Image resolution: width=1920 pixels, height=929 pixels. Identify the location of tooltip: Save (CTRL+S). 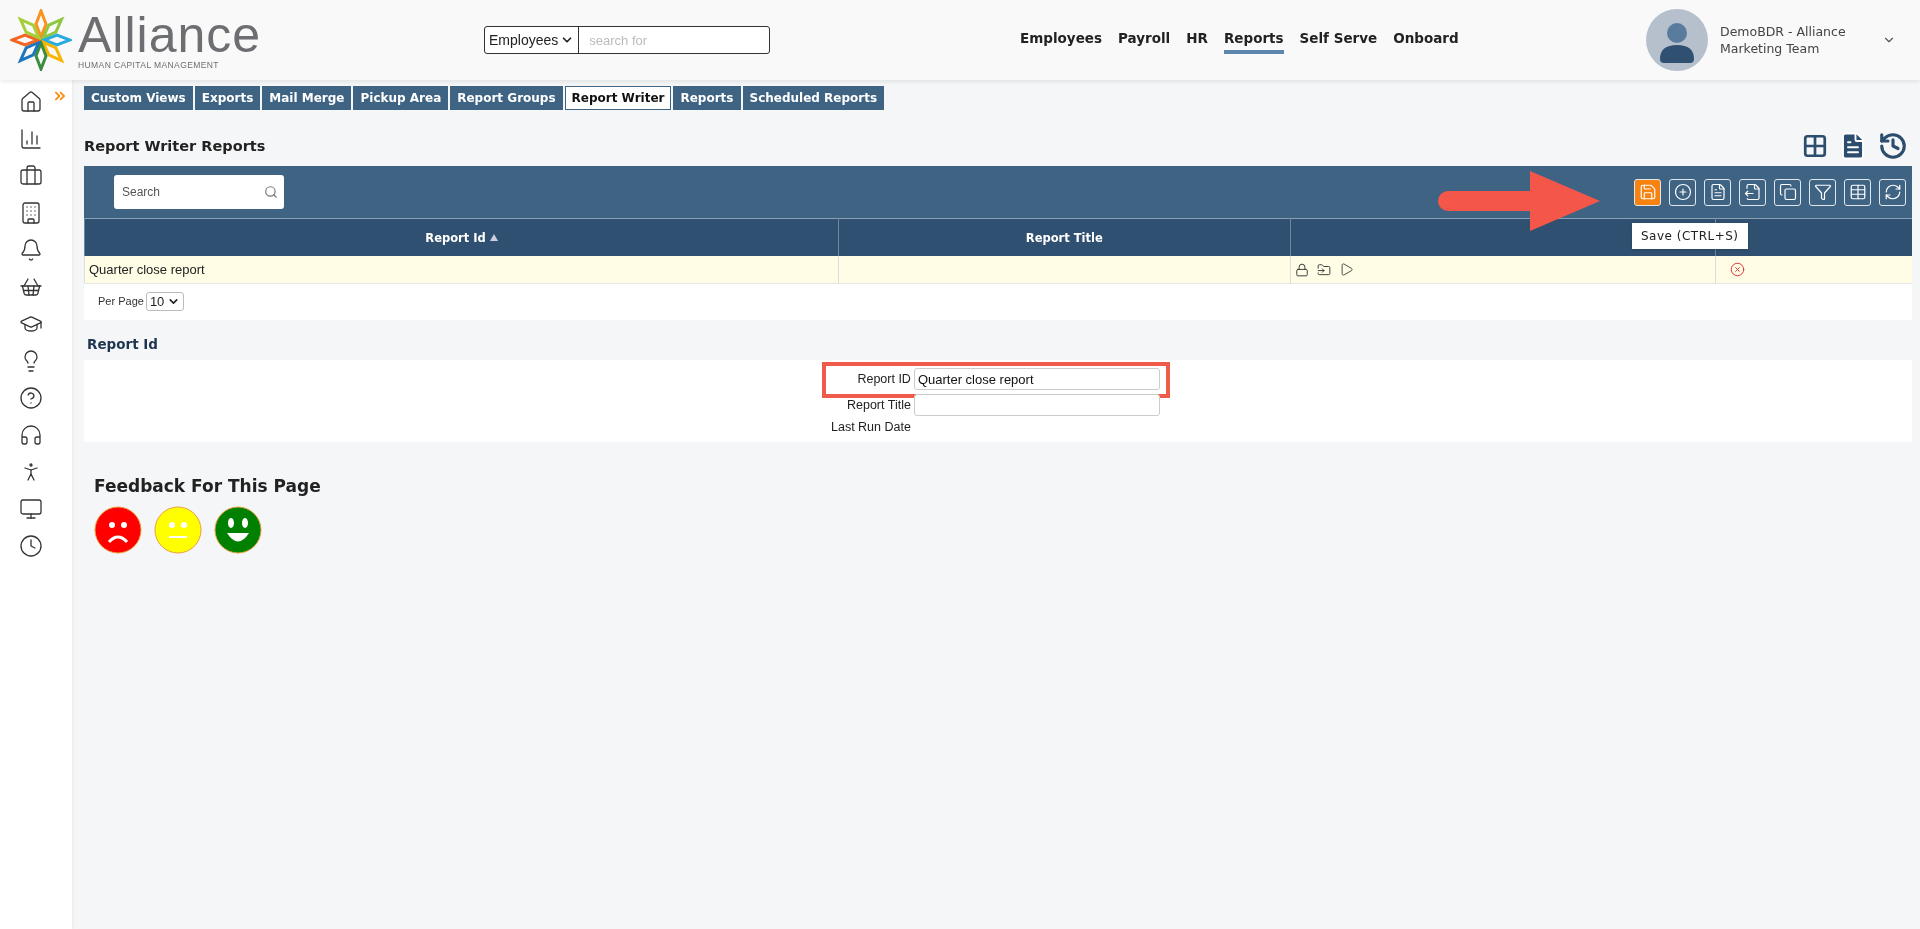
(1690, 235).